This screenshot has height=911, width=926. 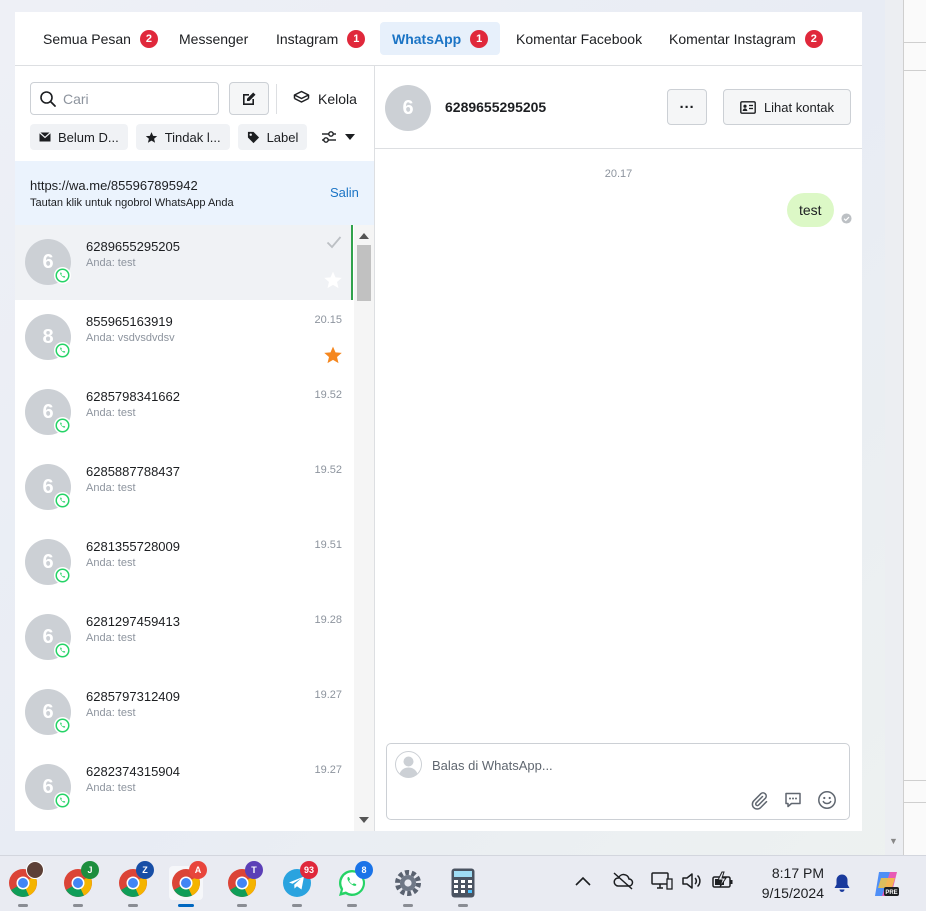 What do you see at coordinates (692, 881) in the screenshot?
I see `volume-icon` at bounding box center [692, 881].